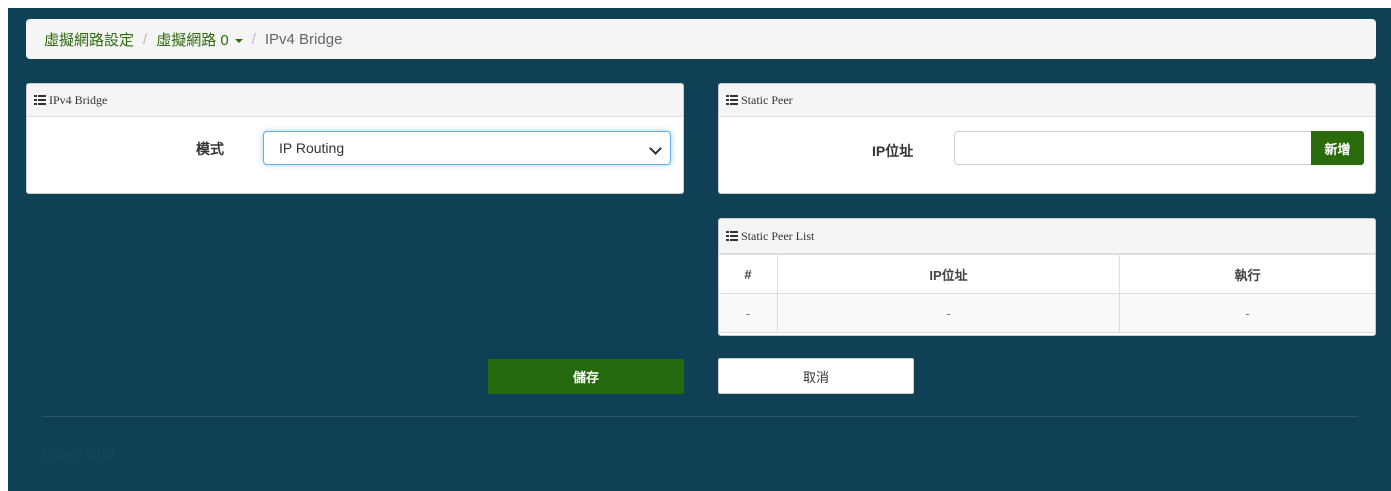 This screenshot has height=491, width=1391. I want to click on add-button: 新增, so click(1337, 148).